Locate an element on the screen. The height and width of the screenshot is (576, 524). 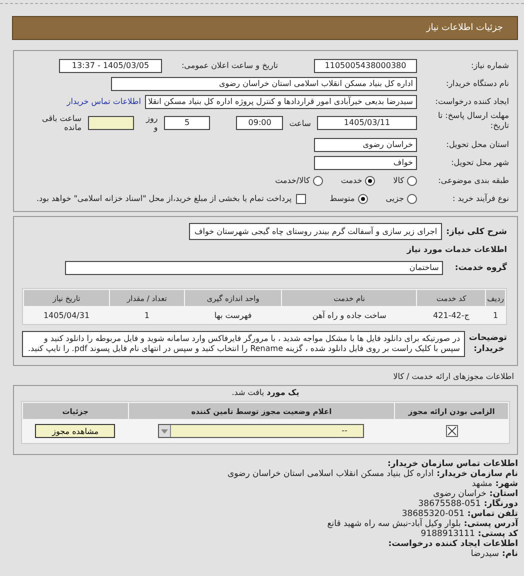
dropdown-value: -- is located at coordinates (344, 431).